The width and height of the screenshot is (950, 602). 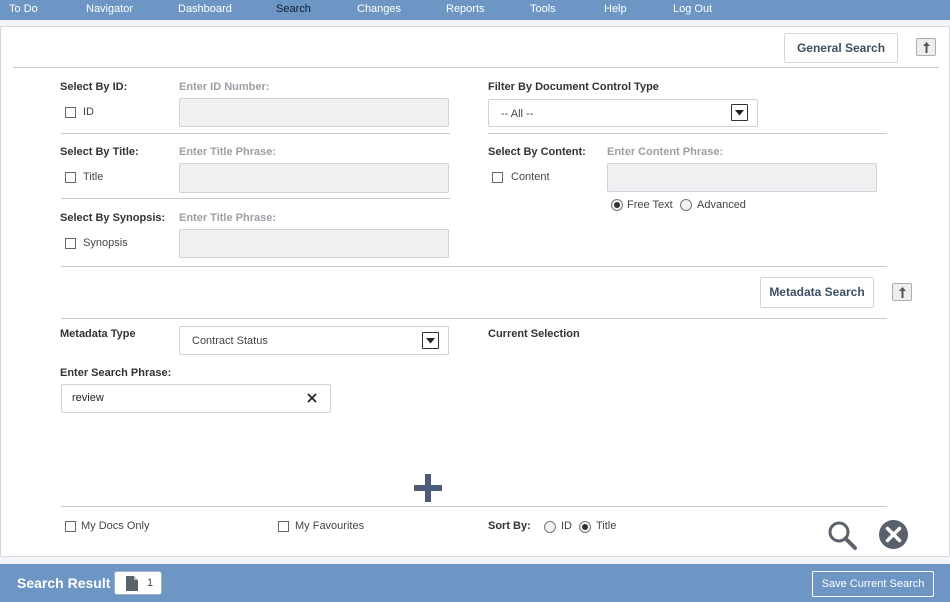 I want to click on general-search-collapse-icon, so click(x=926, y=47).